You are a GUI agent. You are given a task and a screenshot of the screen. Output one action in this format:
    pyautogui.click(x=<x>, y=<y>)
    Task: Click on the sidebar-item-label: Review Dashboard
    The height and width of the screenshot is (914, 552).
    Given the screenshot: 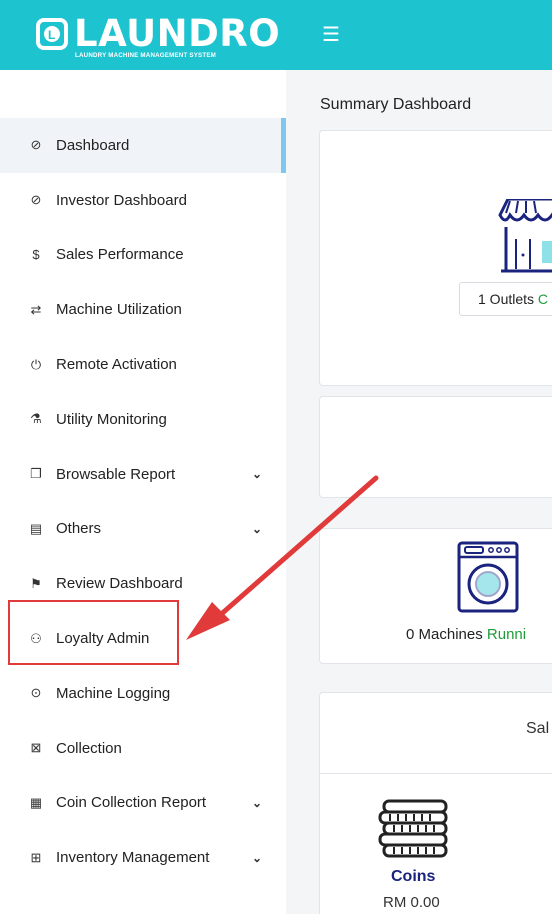 What is the action you would take?
    pyautogui.click(x=119, y=584)
    